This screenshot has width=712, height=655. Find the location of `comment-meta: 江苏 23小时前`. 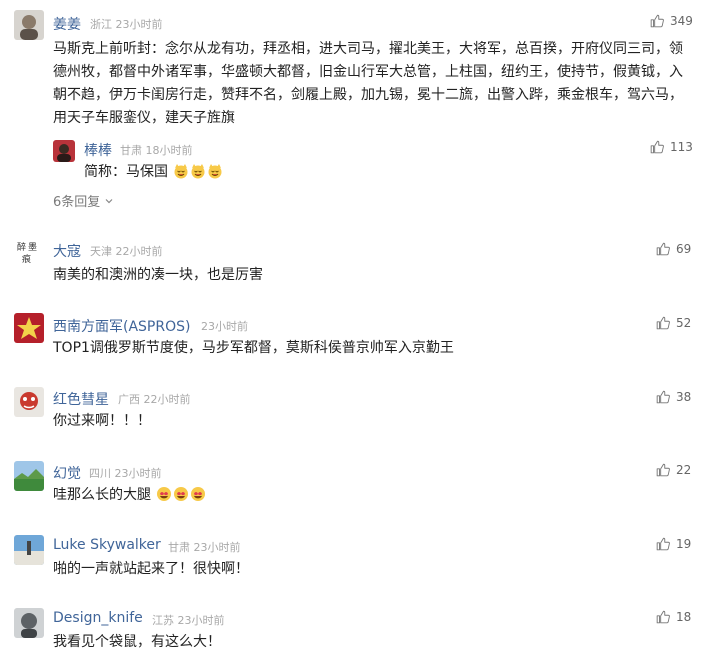

comment-meta: 江苏 23小时前 is located at coordinates (188, 620).